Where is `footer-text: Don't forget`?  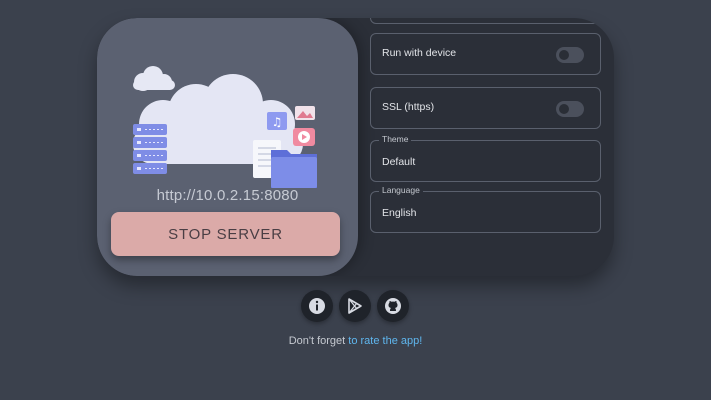 footer-text: Don't forget is located at coordinates (318, 341).